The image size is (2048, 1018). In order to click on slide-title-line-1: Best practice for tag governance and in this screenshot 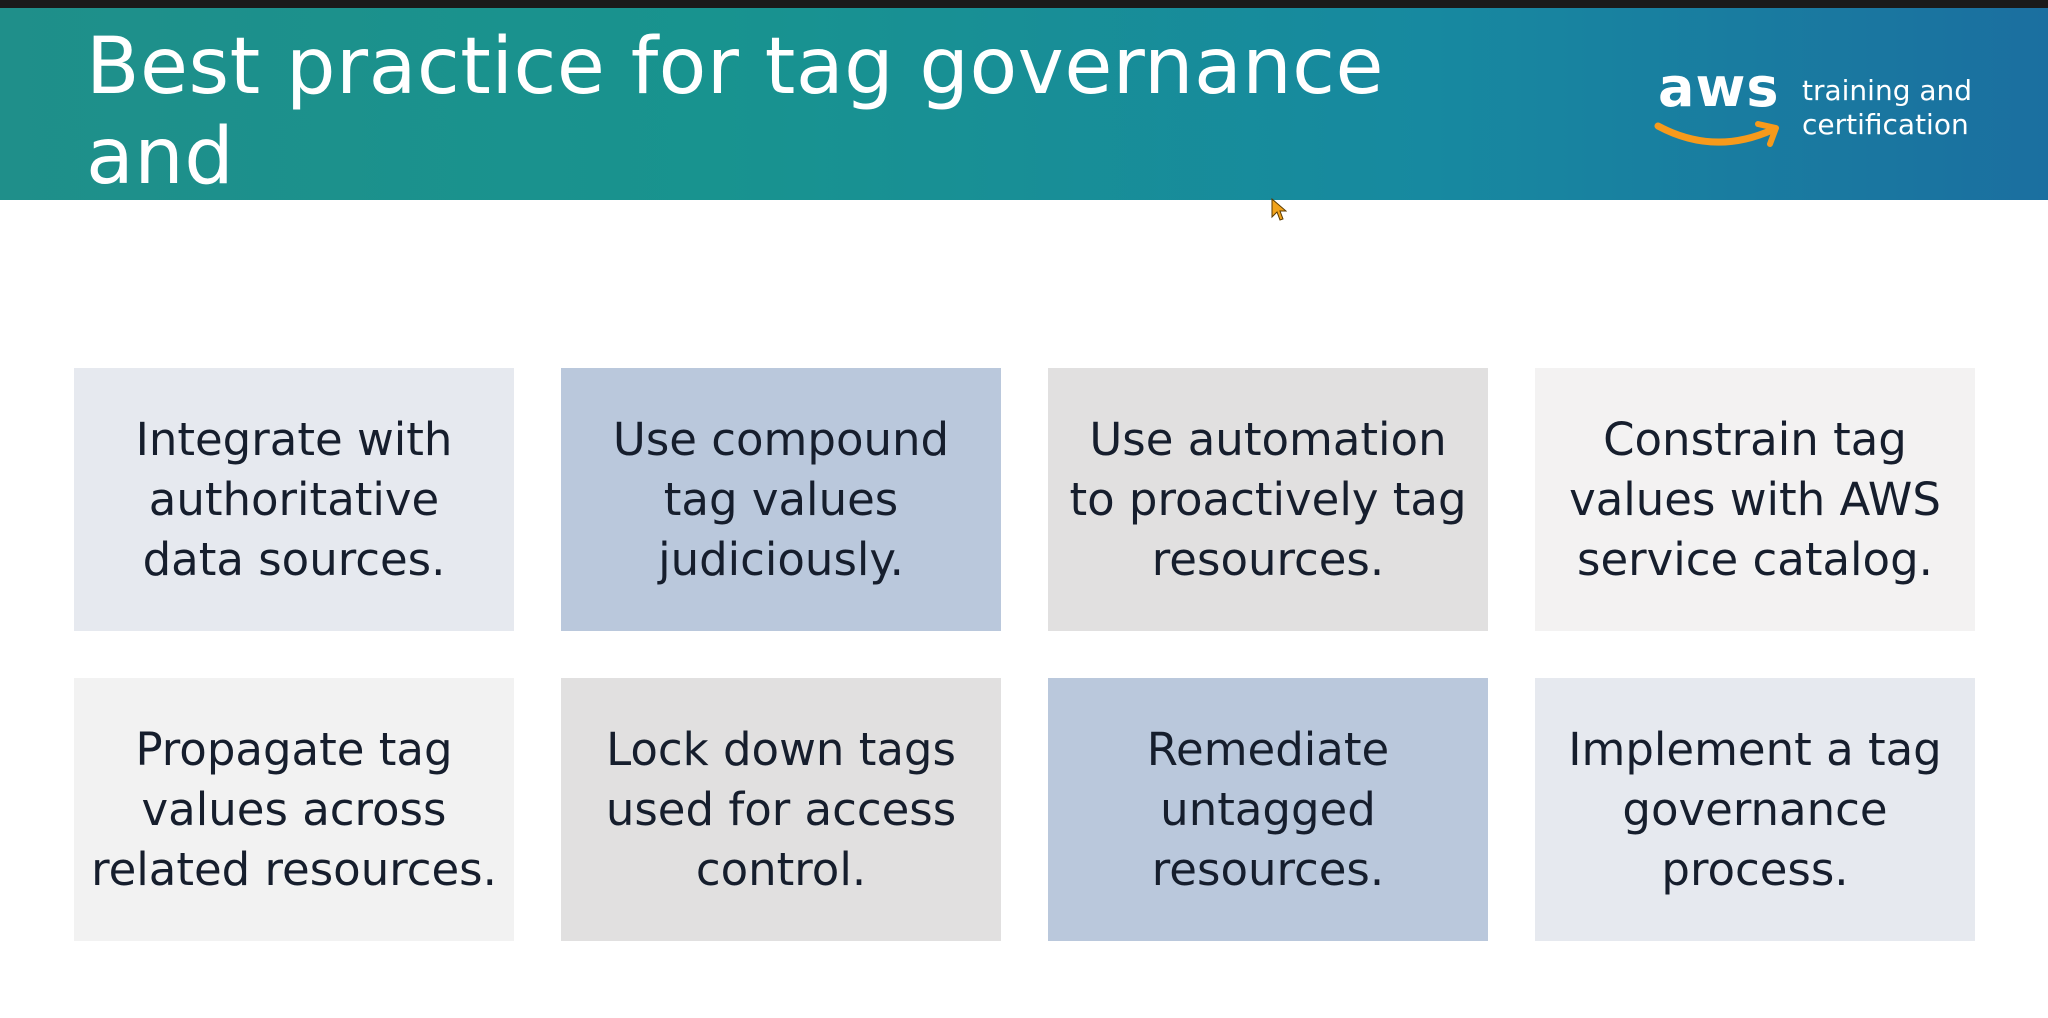, I will do `click(735, 112)`.